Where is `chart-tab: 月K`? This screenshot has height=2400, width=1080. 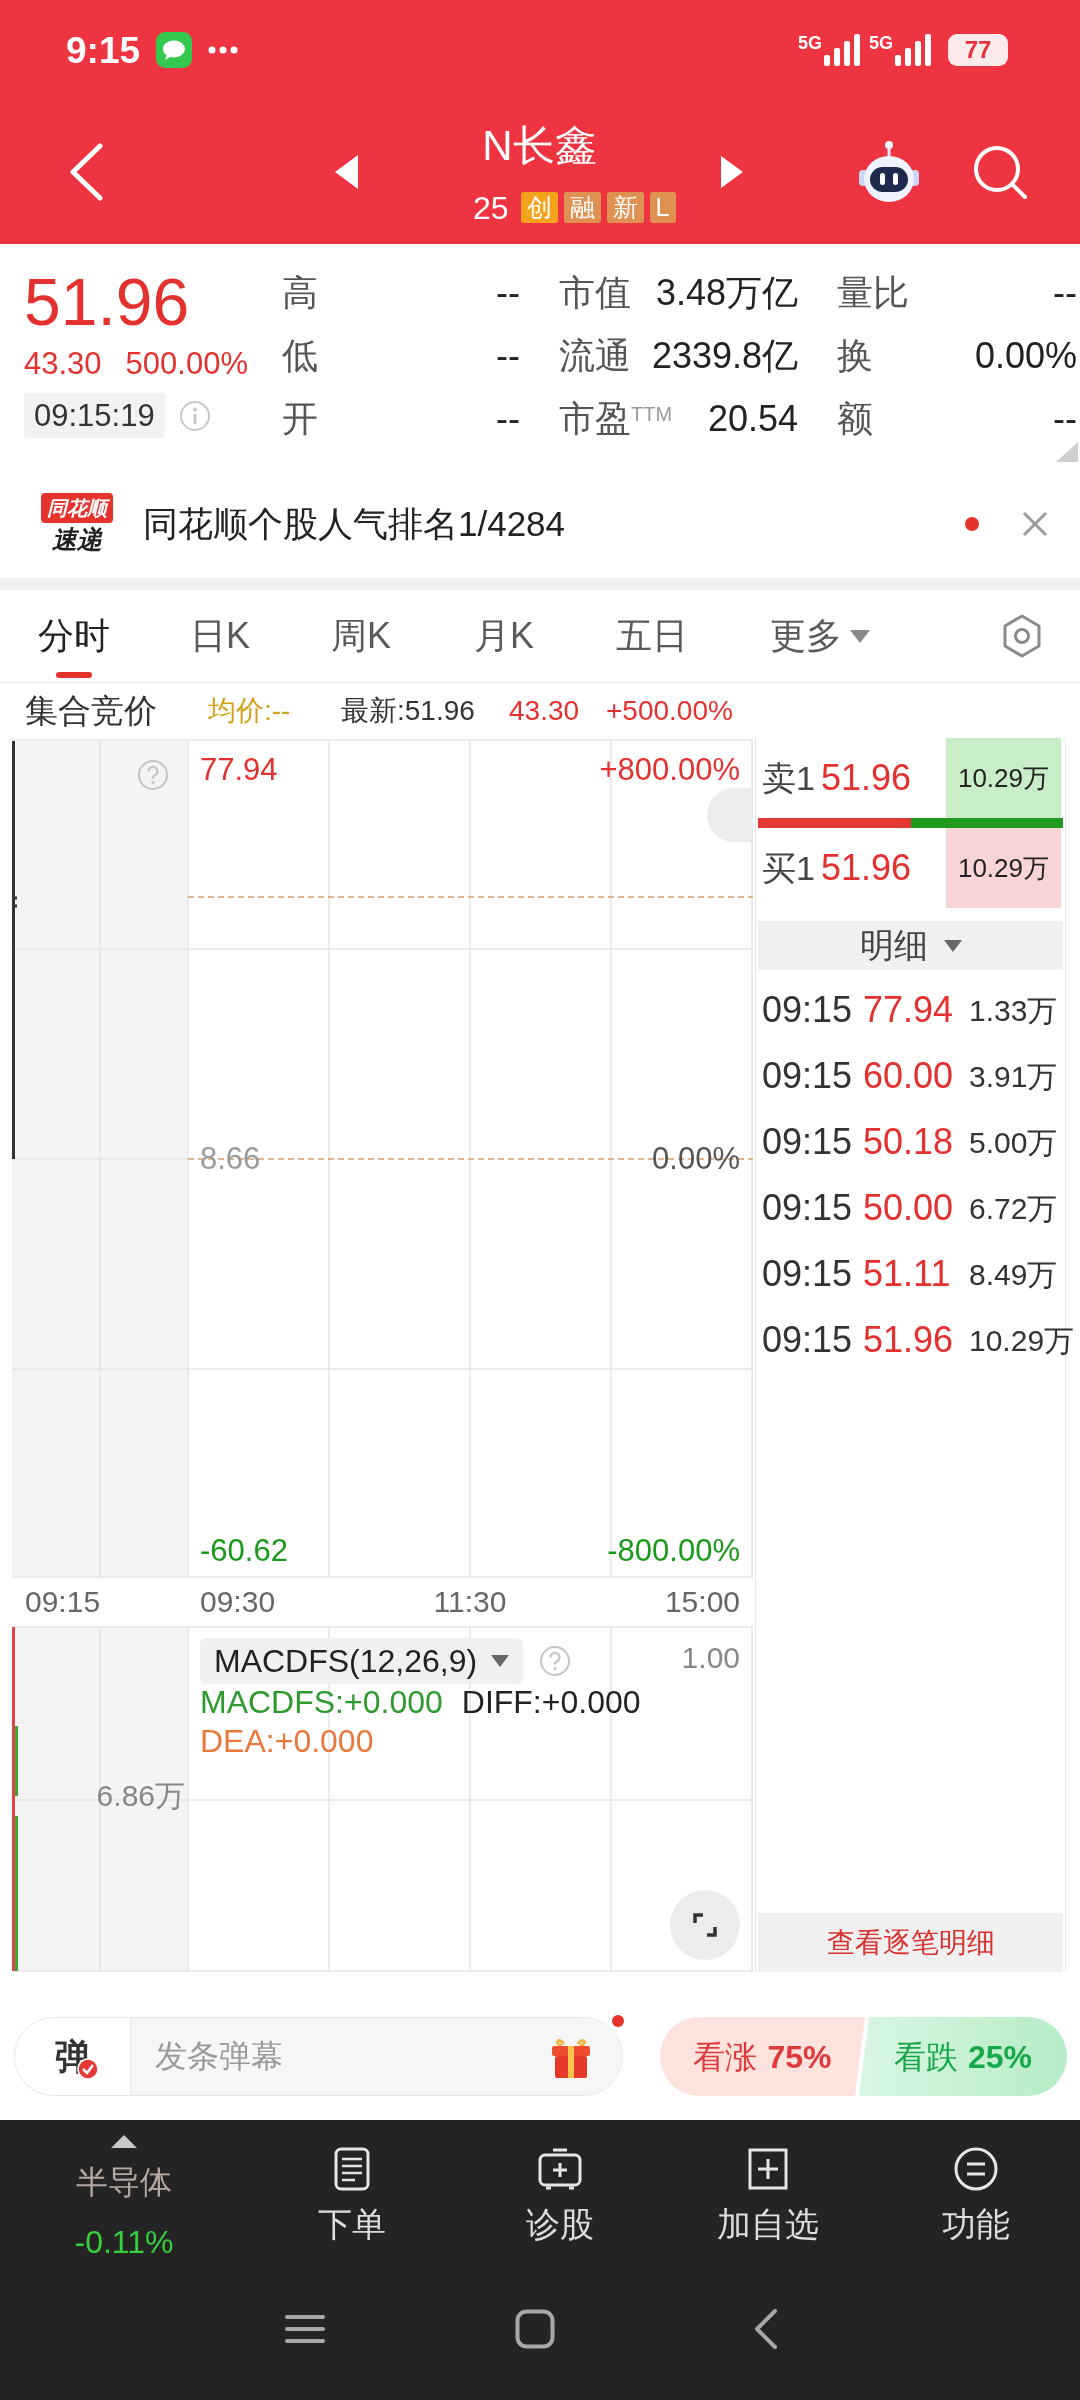 chart-tab: 月K is located at coordinates (504, 636).